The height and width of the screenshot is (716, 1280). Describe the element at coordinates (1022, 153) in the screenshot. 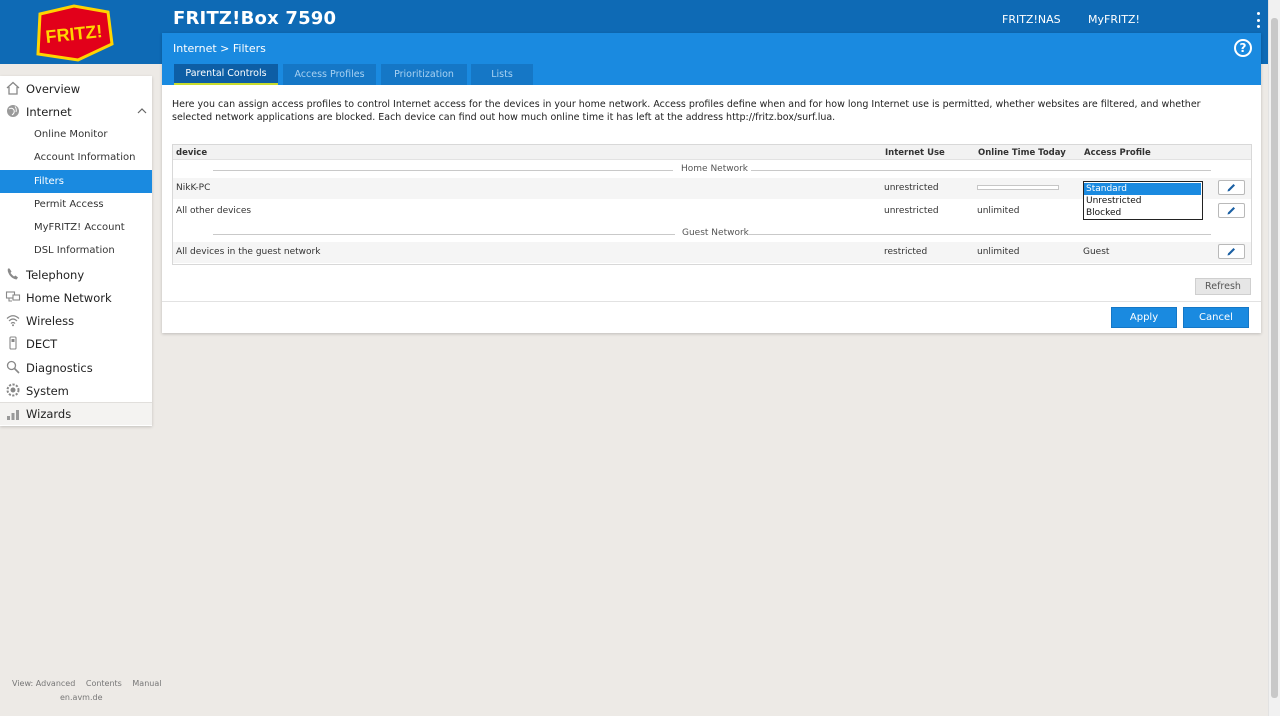

I see `column-header-online-time: Online Time Today` at that location.